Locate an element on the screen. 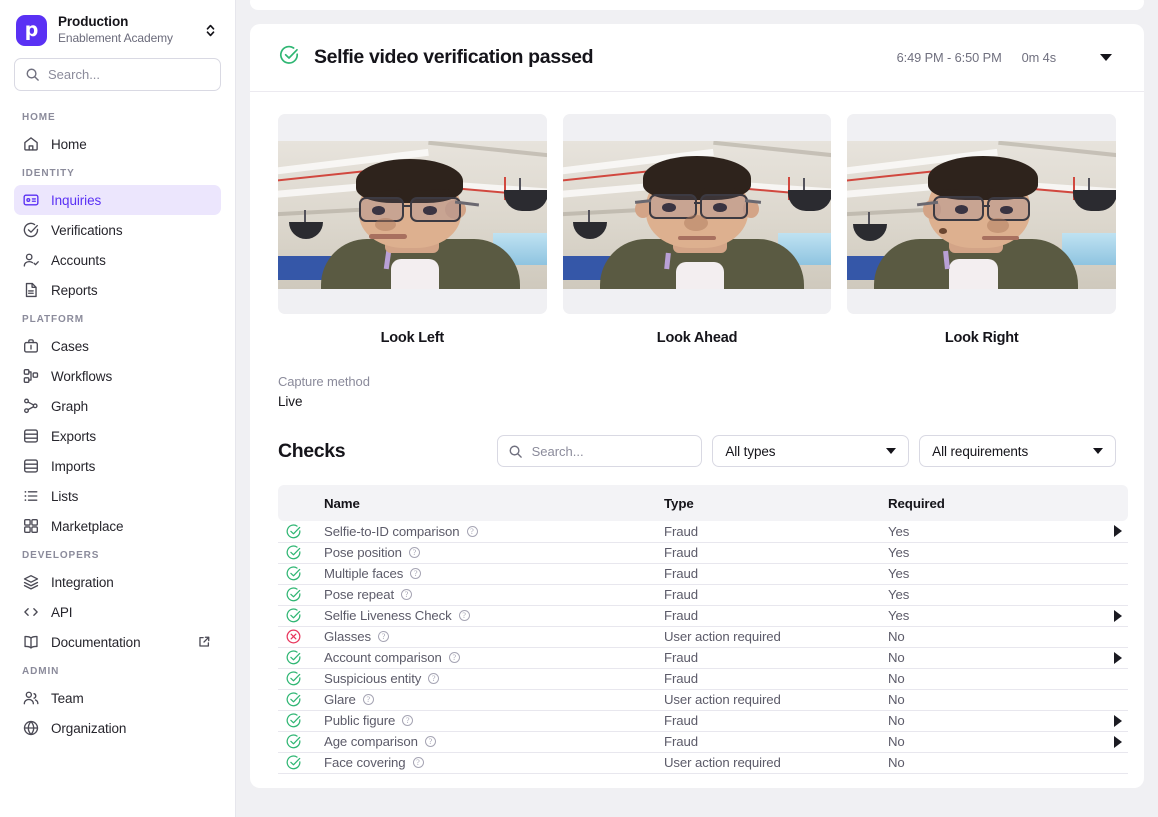  org-name: Production is located at coordinates (93, 21).